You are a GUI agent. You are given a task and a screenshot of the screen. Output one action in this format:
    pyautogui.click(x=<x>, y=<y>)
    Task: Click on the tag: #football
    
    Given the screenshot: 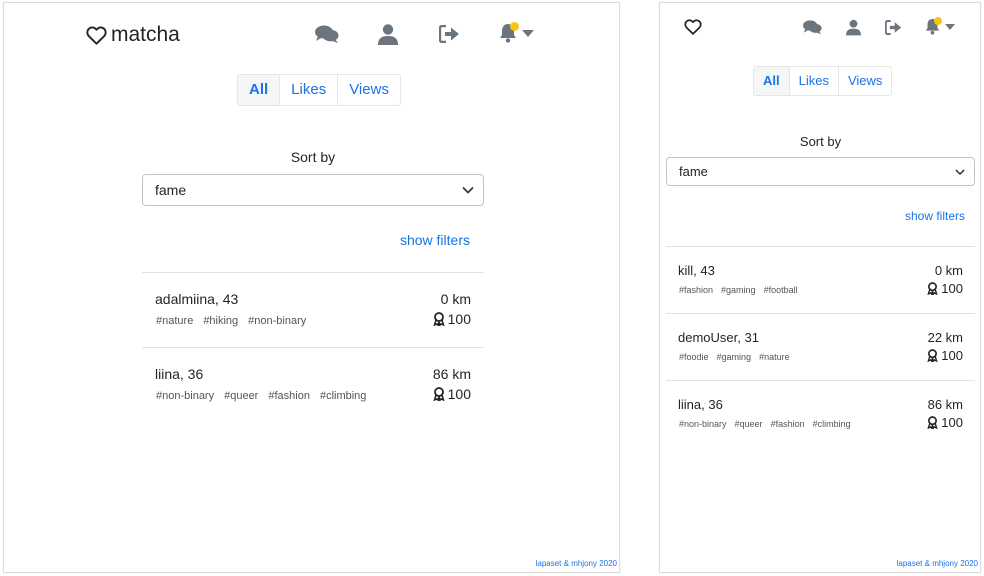 What is the action you would take?
    pyautogui.click(x=780, y=290)
    